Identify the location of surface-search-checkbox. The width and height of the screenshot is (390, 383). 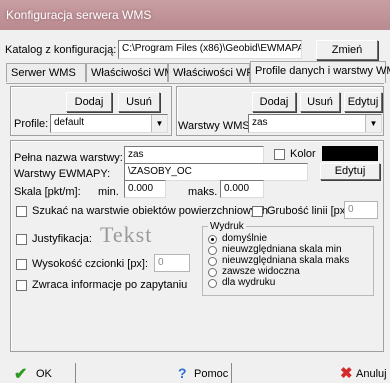
(21, 211).